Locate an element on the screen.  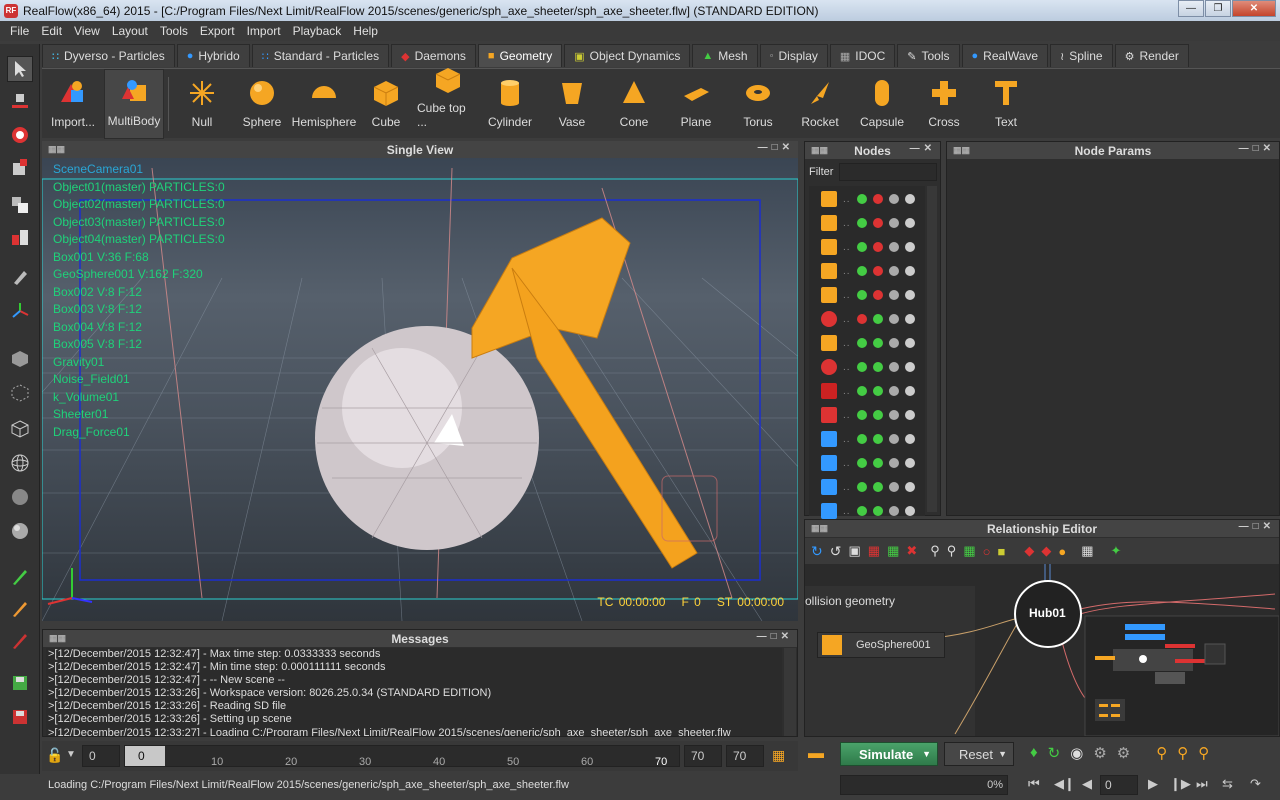
axes-icon: ✦ is located at coordinates (1116, 551).